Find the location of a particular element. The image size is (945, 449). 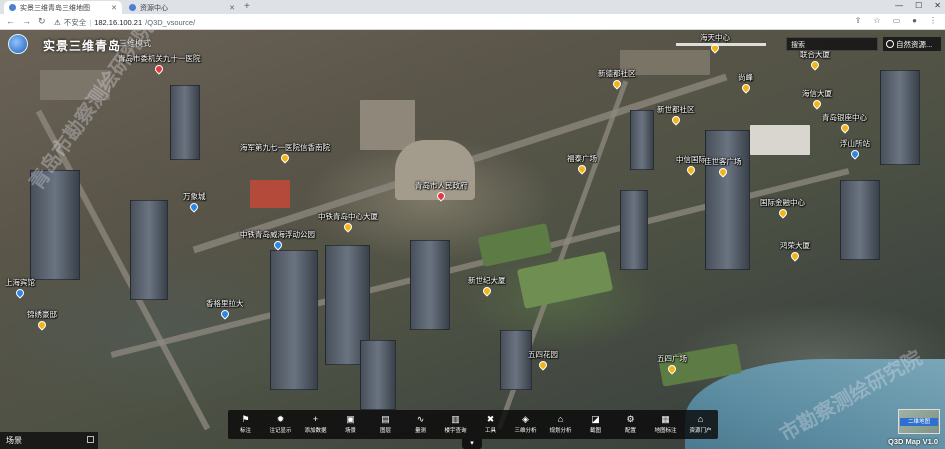

poi-marker: 万象城 is located at coordinates (194, 202).